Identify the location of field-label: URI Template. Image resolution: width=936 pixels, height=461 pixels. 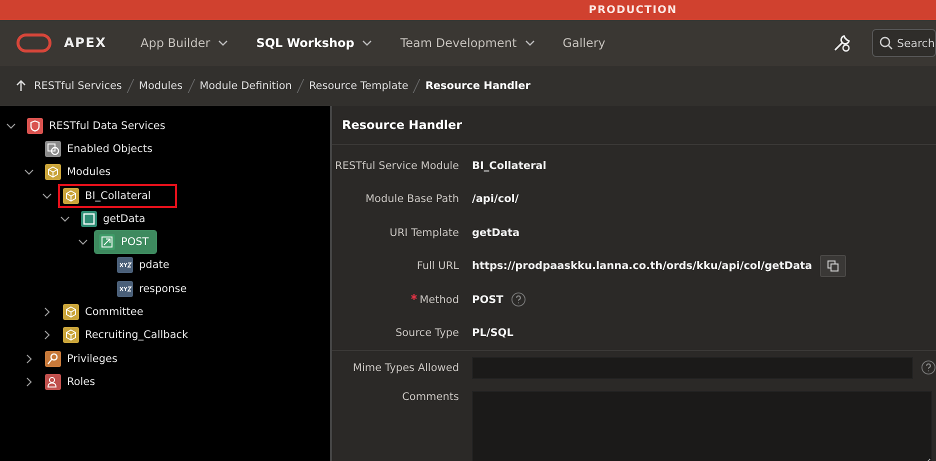
(423, 232).